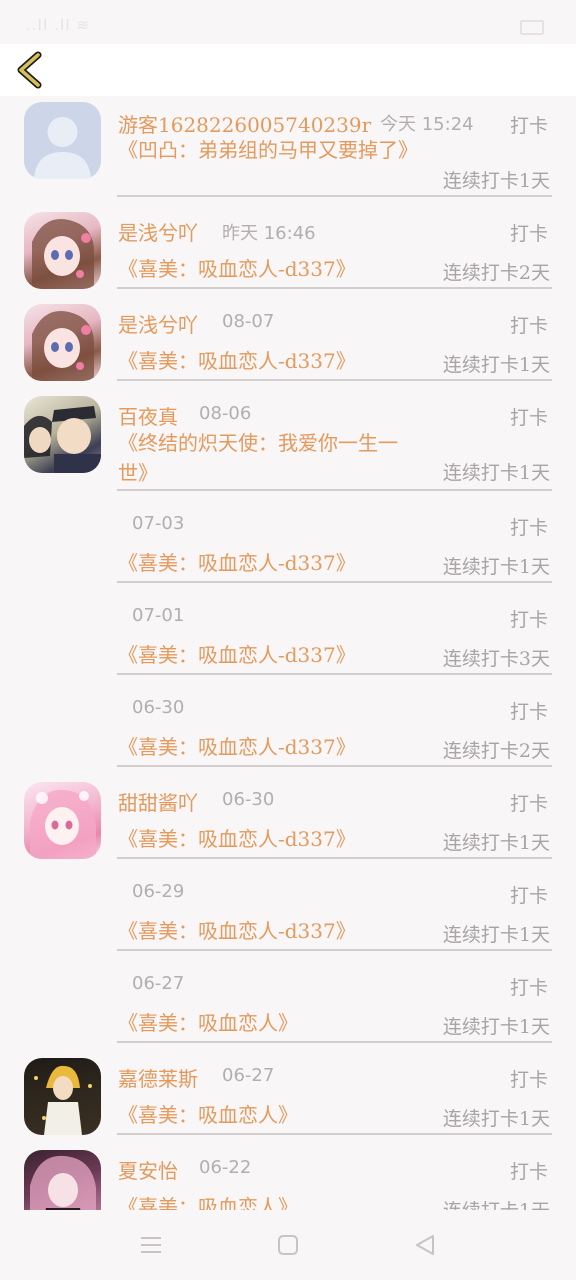 The height and width of the screenshot is (1280, 576). Describe the element at coordinates (225, 1167) in the screenshot. I see `checkin-date: 06-22` at that location.